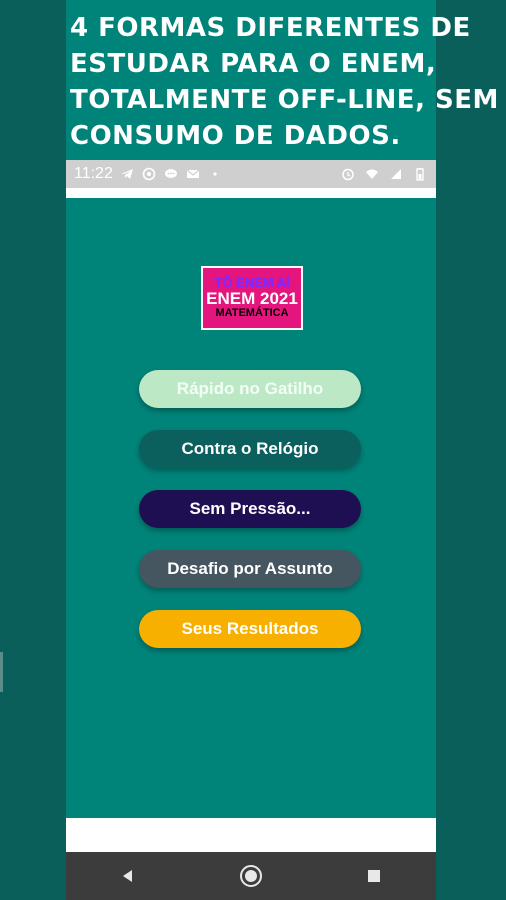  I want to click on telegram-icon, so click(127, 174).